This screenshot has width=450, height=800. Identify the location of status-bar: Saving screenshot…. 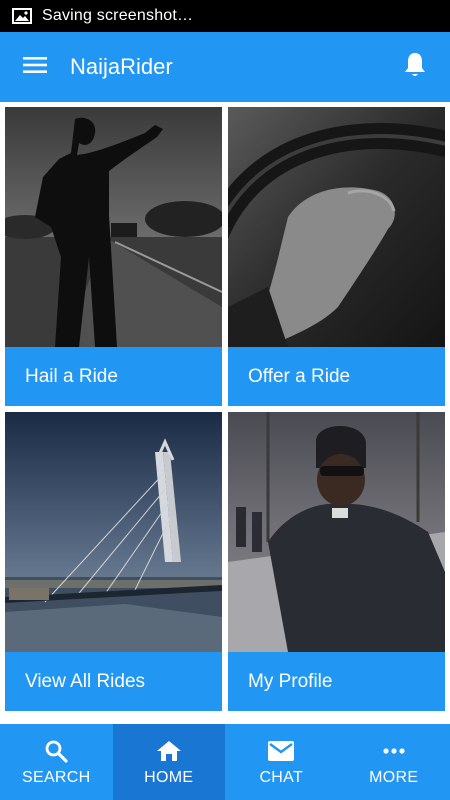
(225, 16).